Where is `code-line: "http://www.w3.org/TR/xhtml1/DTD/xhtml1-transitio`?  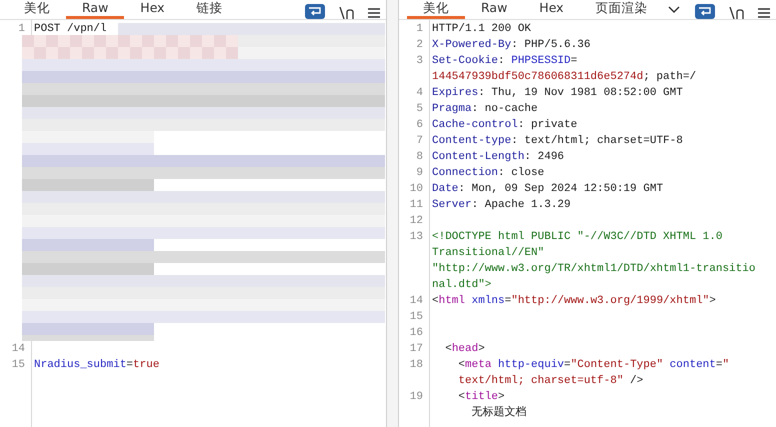 code-line: "http://www.w3.org/TR/xhtml1/DTD/xhtml1-transitio is located at coordinates (593, 269).